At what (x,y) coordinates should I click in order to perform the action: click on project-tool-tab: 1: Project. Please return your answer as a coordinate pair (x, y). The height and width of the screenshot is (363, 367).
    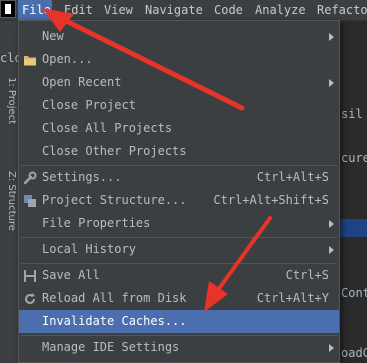
    Looking at the image, I should click on (8, 101).